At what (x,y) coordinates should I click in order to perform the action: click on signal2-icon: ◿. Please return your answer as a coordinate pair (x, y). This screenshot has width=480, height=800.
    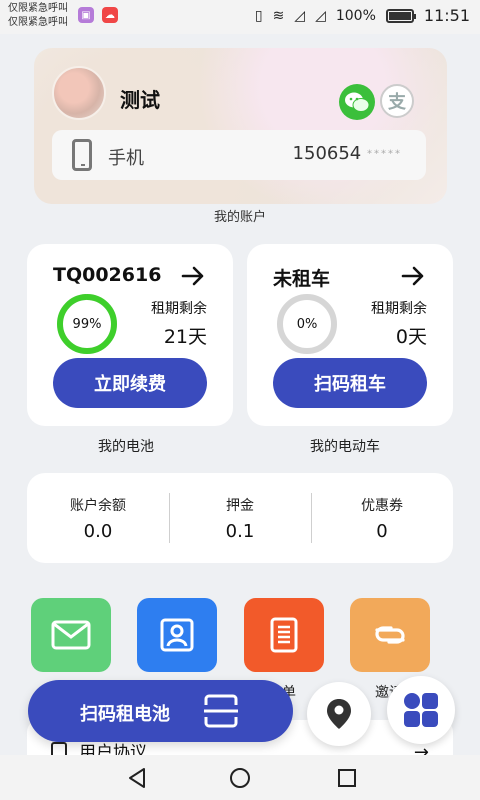
    Looking at the image, I should click on (320, 15).